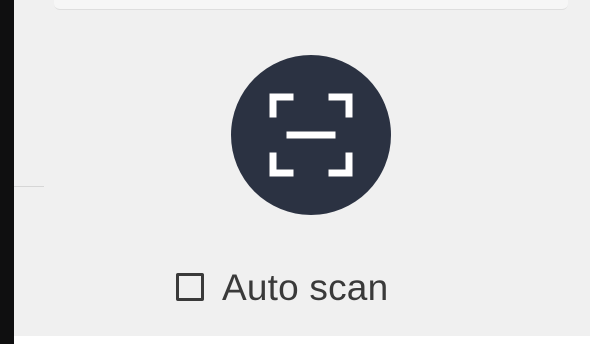 The width and height of the screenshot is (597, 344). Describe the element at coordinates (7, 172) in the screenshot. I see `window-left-edge` at that location.